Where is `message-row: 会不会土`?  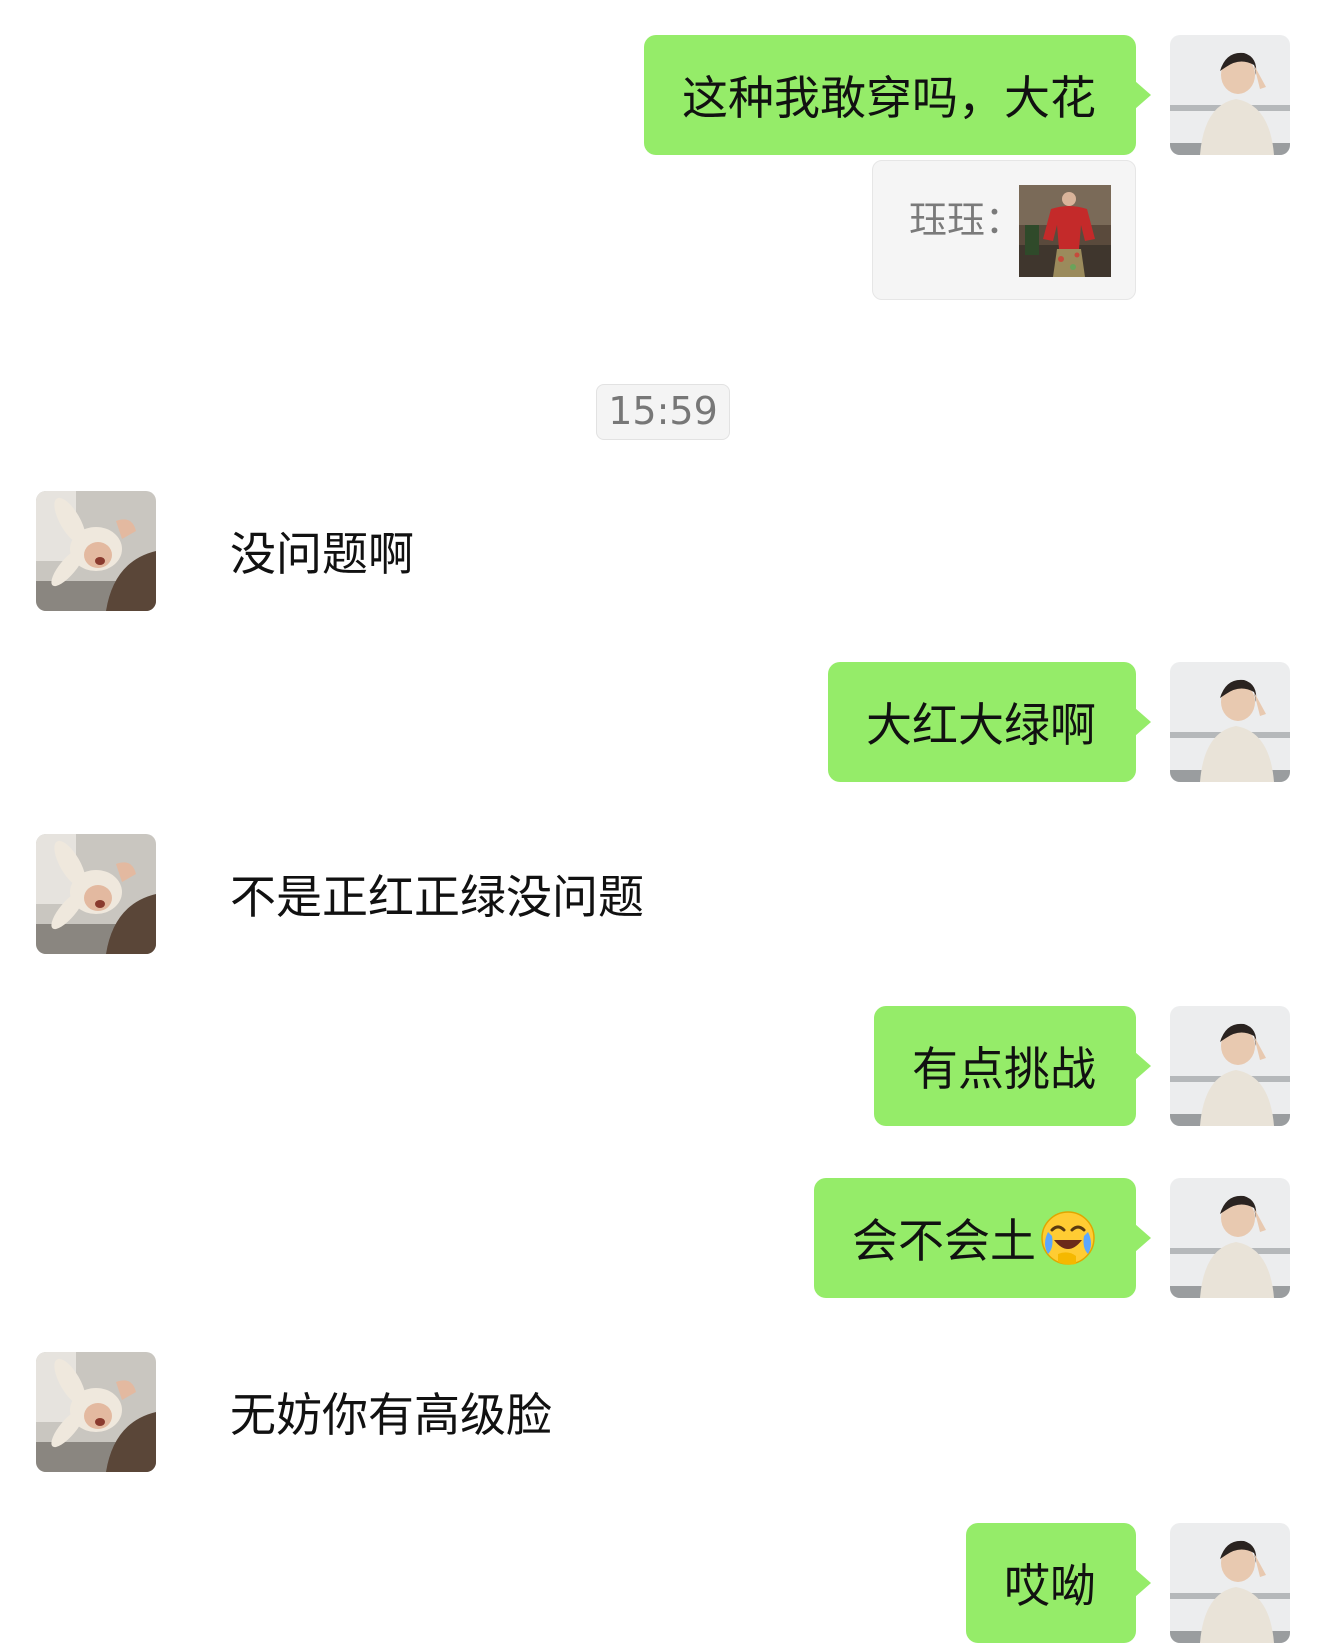 message-row: 会不会土 is located at coordinates (660, 1238).